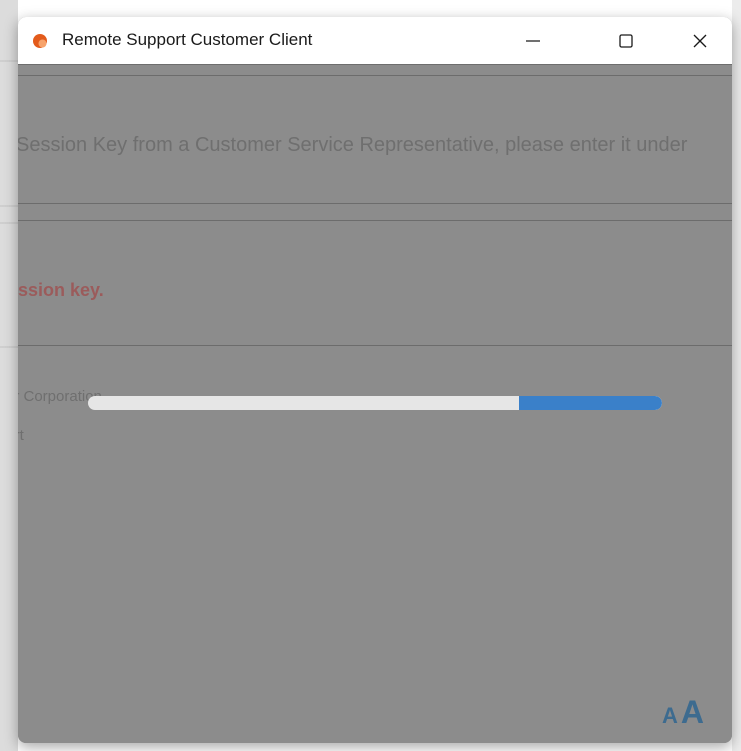 This screenshot has width=741, height=751. I want to click on font-size-toggle: AA, so click(683, 712).